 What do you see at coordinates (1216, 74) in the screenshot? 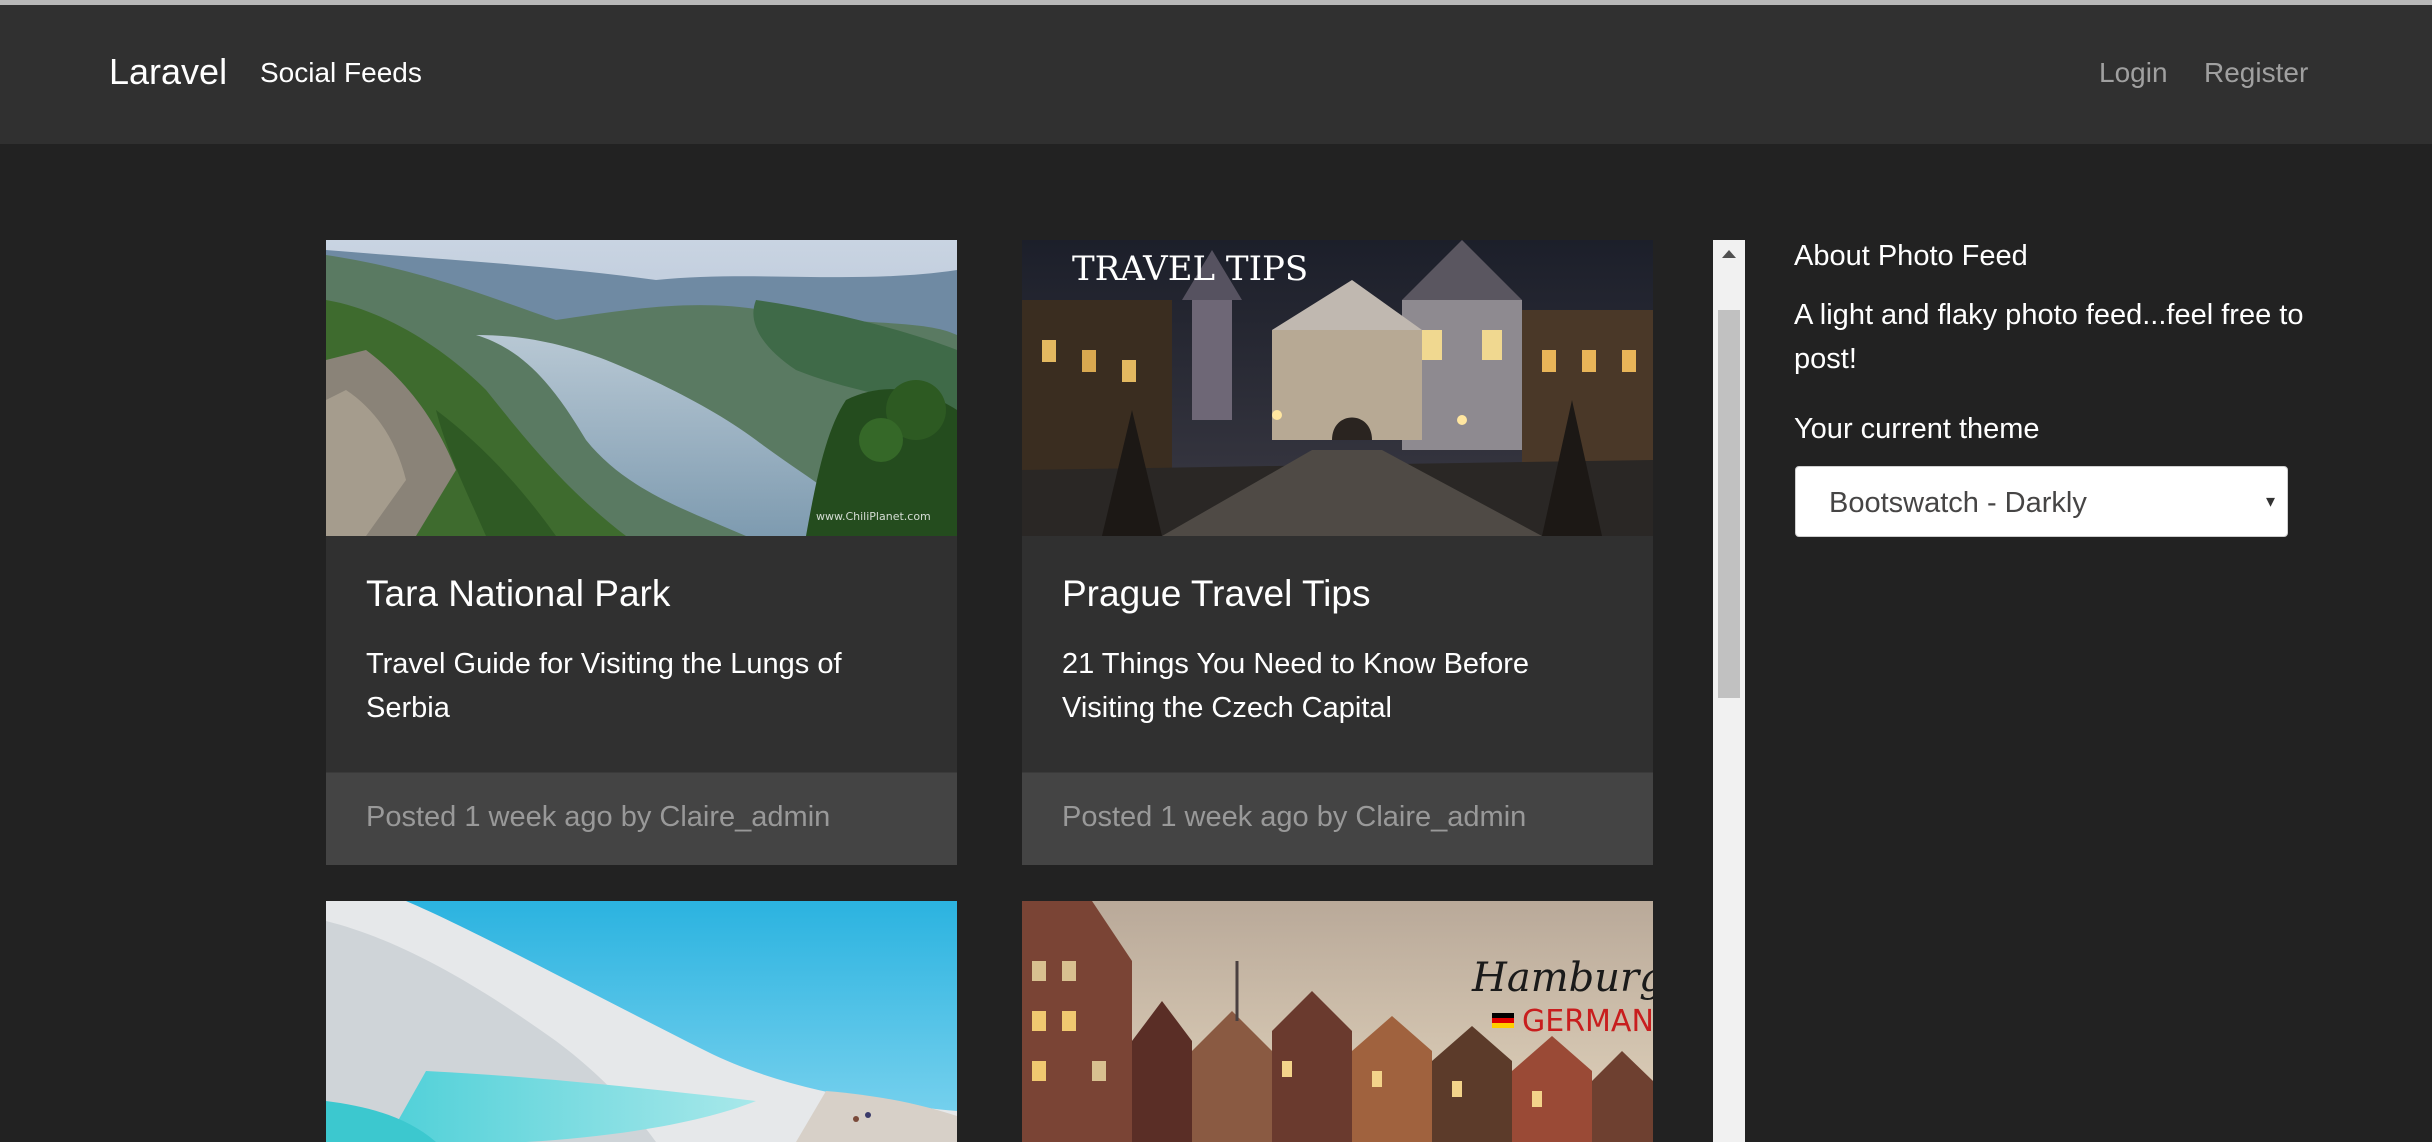
I see `navbar: Laravel Social Feeds Login Register` at bounding box center [1216, 74].